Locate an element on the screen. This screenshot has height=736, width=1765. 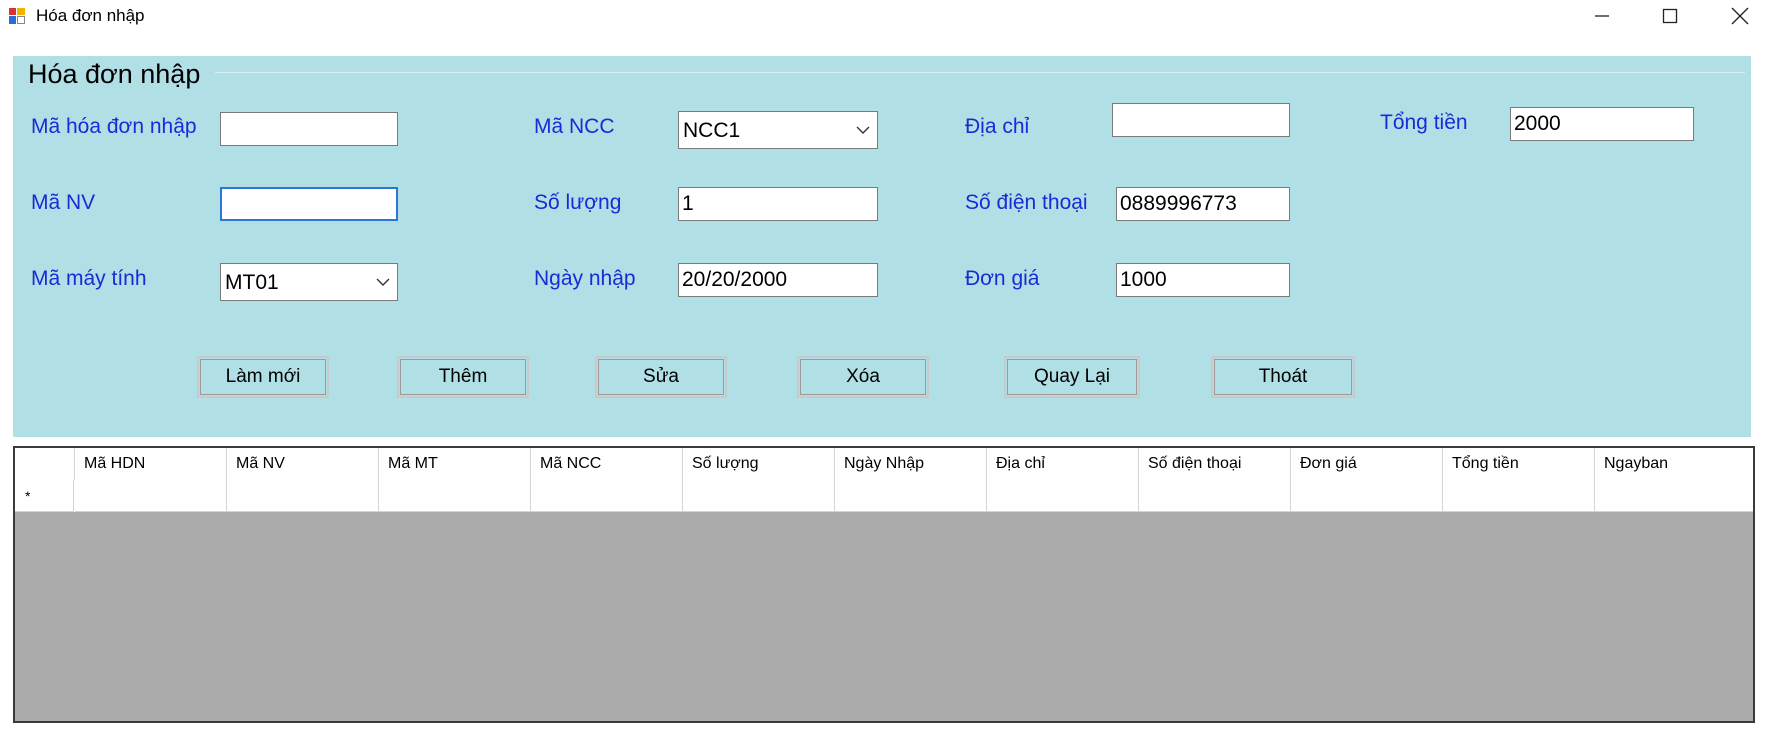
ma-hdn-input is located at coordinates (309, 129).